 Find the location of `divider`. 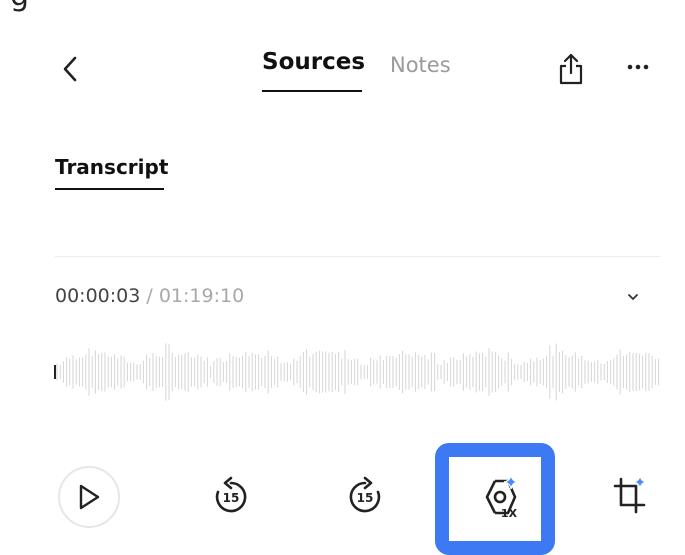

divider is located at coordinates (357, 256).